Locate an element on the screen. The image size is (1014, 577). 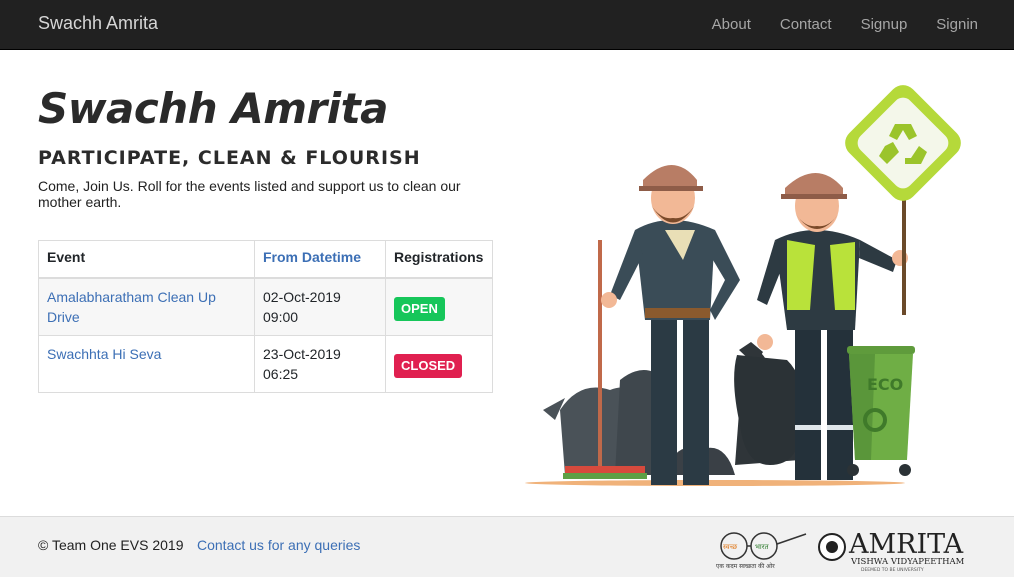
contact-link: Contact us for any queries is located at coordinates (278, 545).